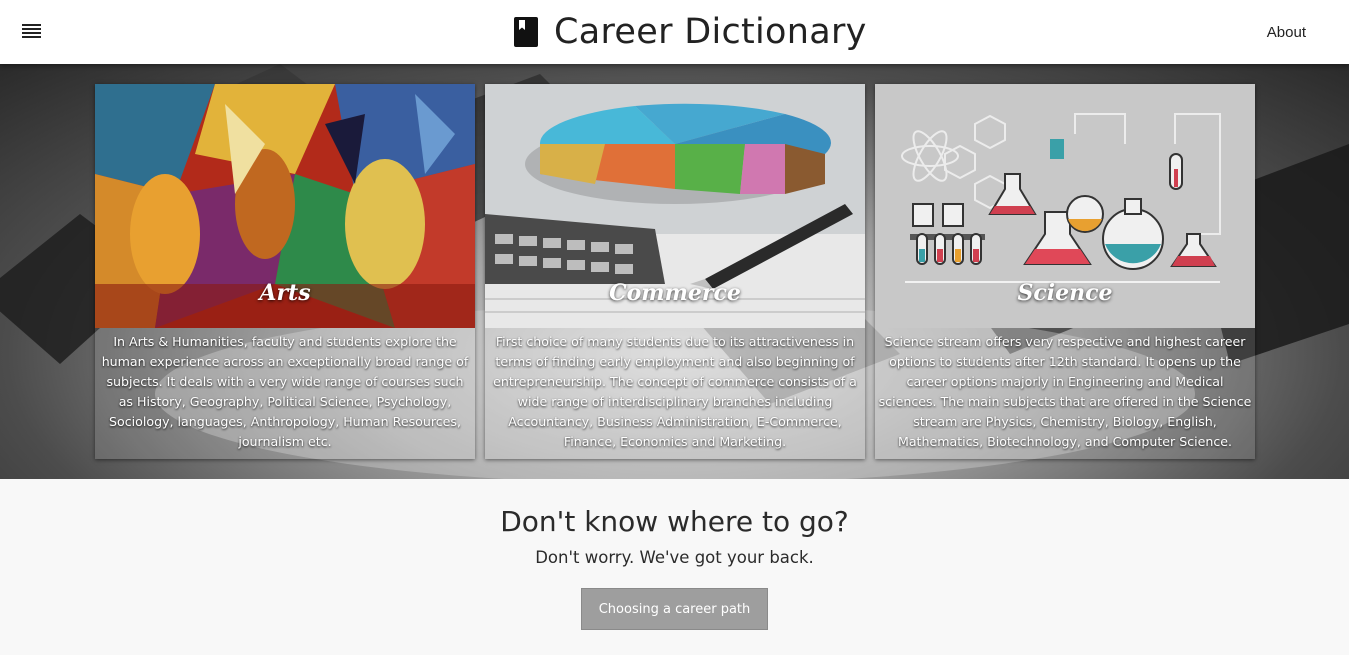 This screenshot has width=1349, height=655. What do you see at coordinates (710, 32) in the screenshot?
I see `site-title: Career Dictionary` at bounding box center [710, 32].